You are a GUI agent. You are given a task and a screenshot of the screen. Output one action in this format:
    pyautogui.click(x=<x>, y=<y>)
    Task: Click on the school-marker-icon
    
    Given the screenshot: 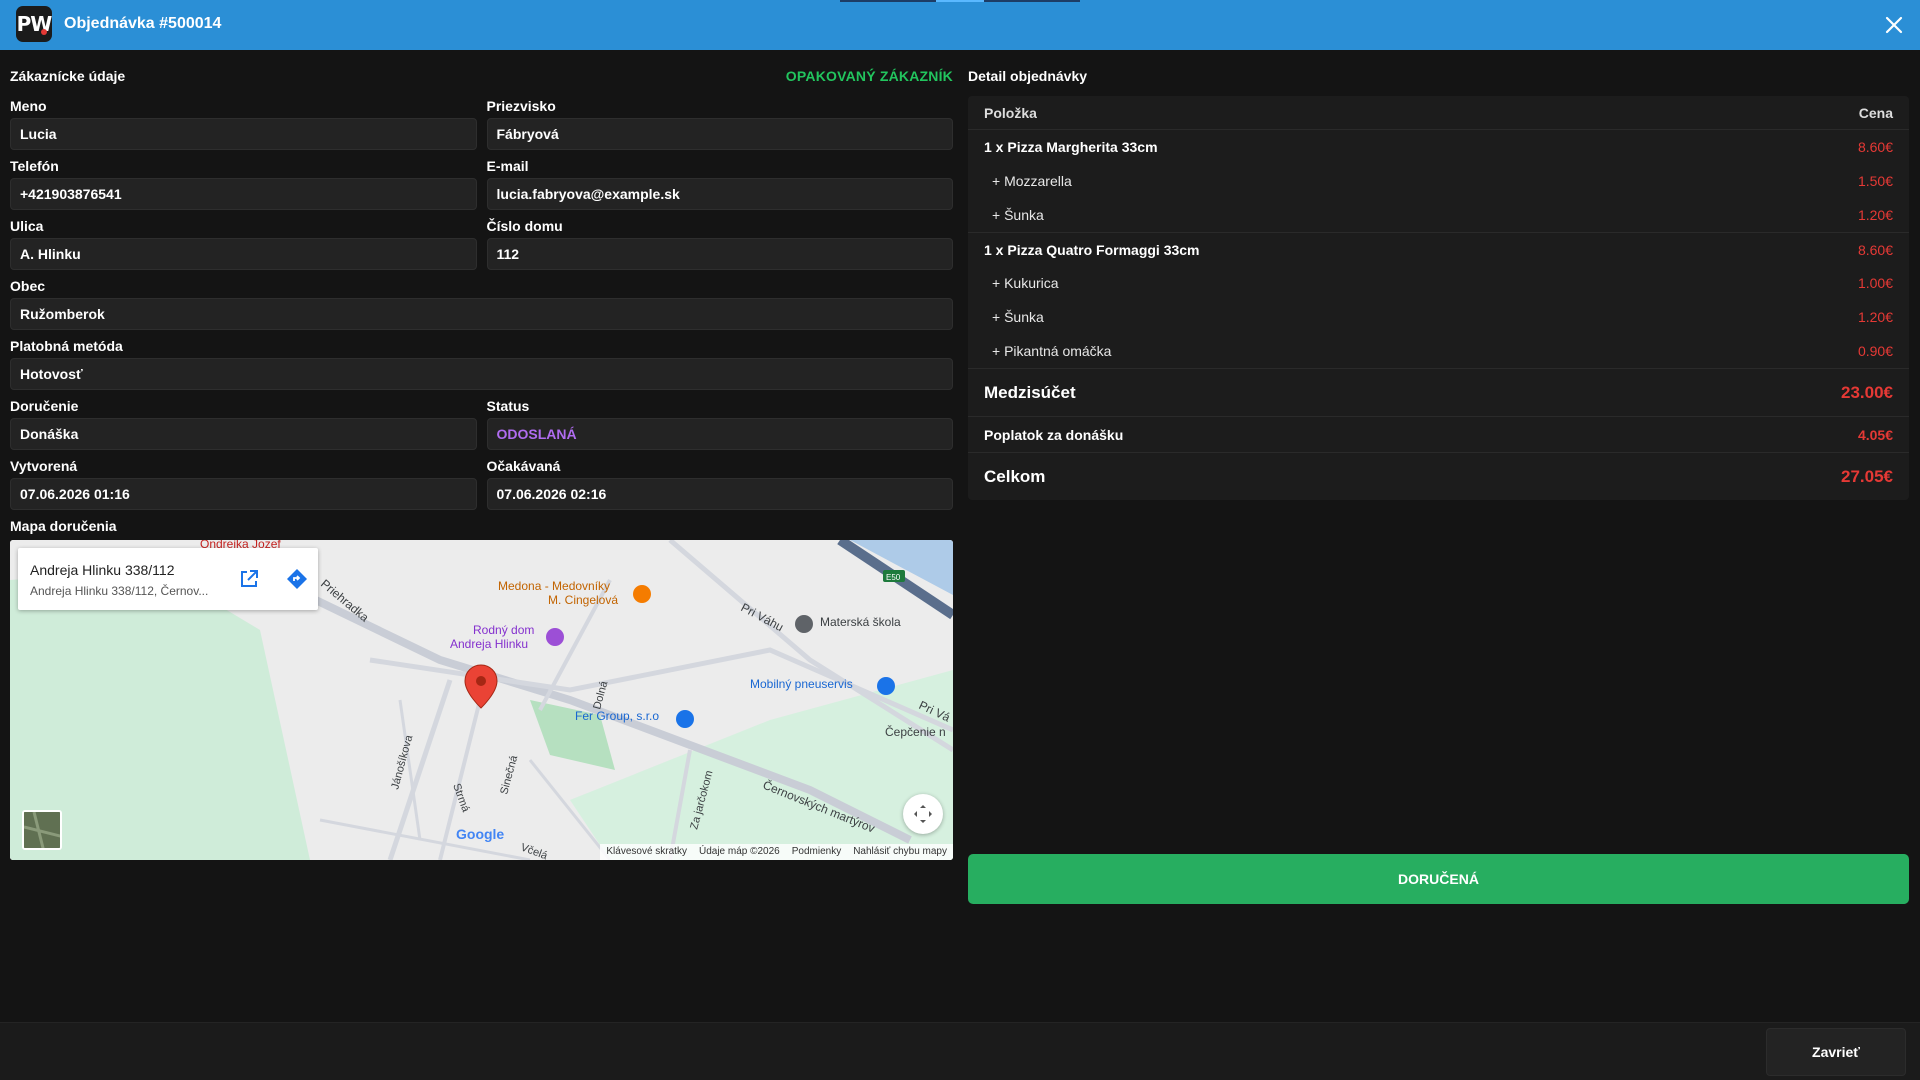 What is the action you would take?
    pyautogui.click(x=804, y=624)
    